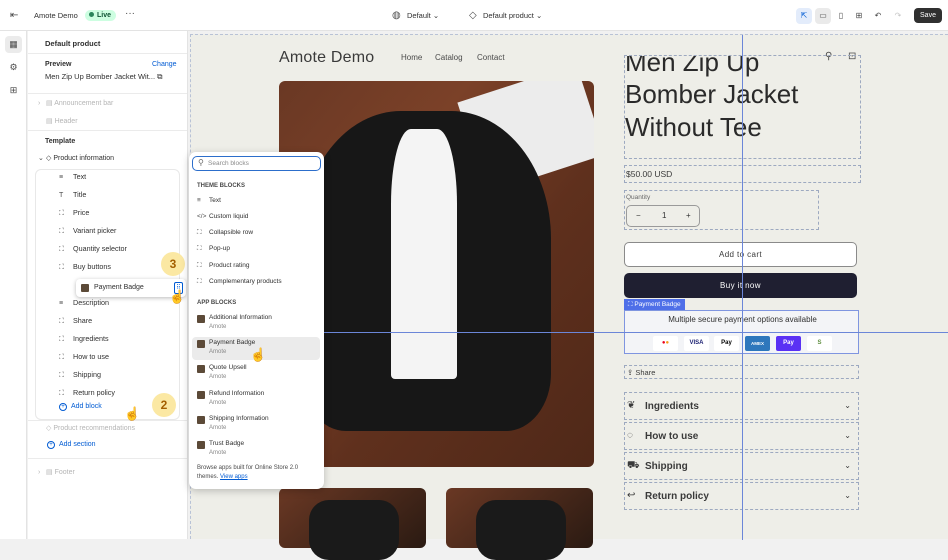  I want to click on desktop-view-icon: ▭, so click(823, 16).